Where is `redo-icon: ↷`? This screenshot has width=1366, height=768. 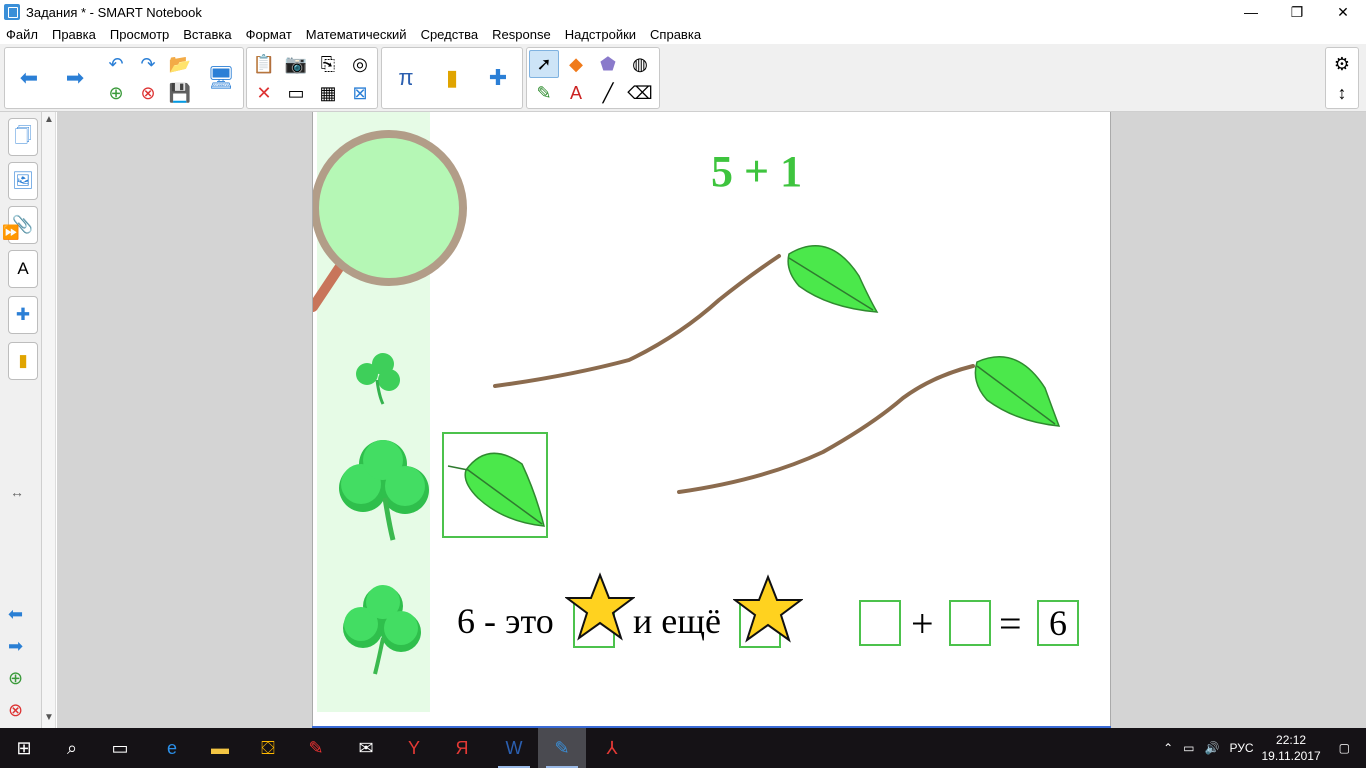
redo-icon: ↷ is located at coordinates (148, 64).